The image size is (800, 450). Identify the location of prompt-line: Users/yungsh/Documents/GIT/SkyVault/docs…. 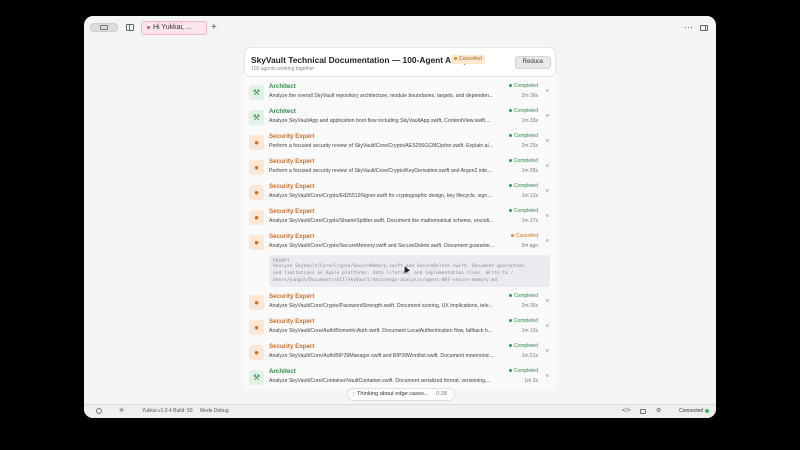
(385, 280).